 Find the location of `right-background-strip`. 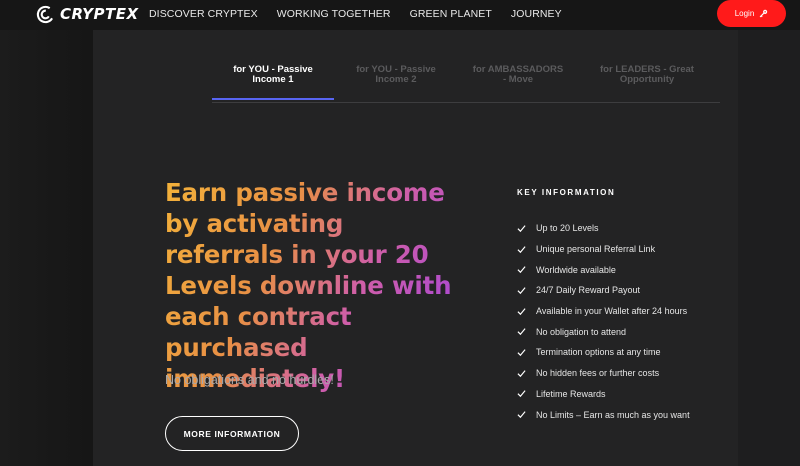

right-background-strip is located at coordinates (769, 233).